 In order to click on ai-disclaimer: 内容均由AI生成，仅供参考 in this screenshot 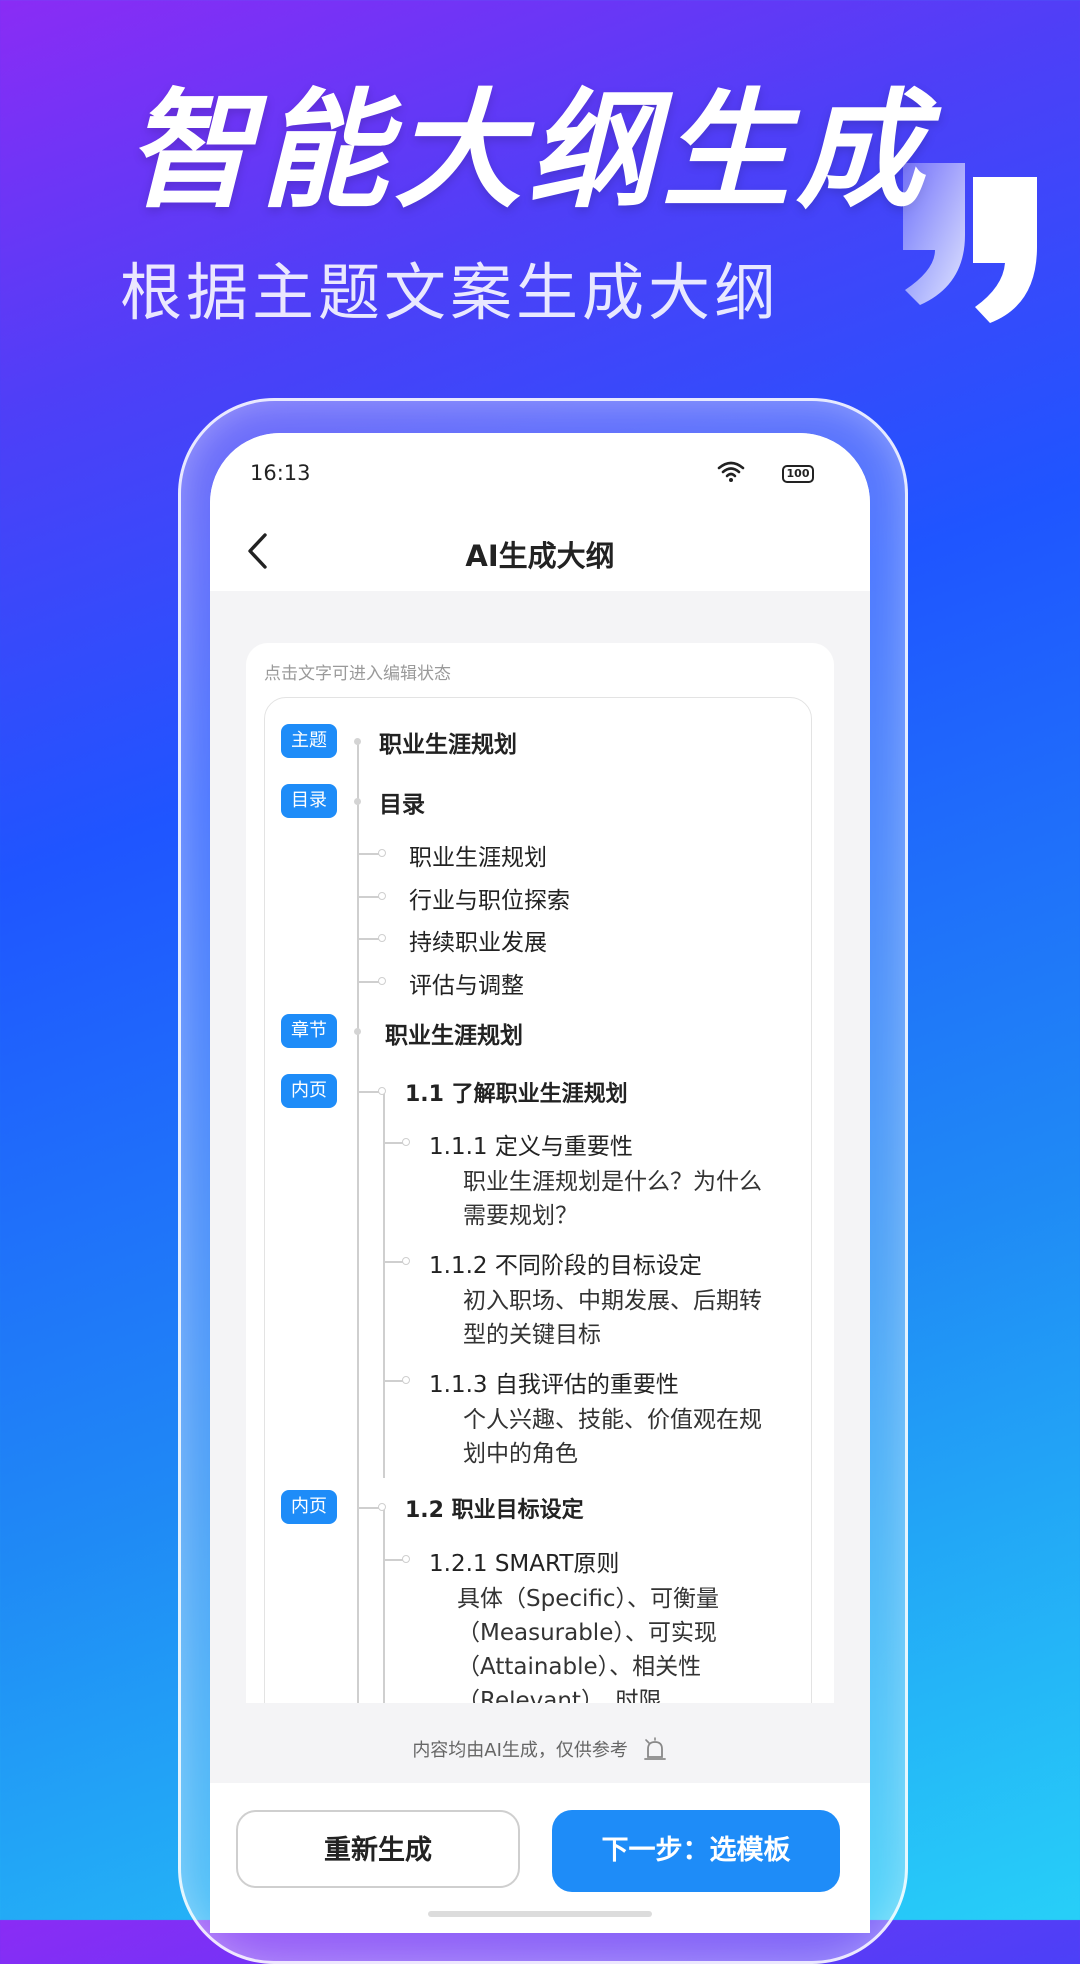, I will do `click(540, 1750)`.